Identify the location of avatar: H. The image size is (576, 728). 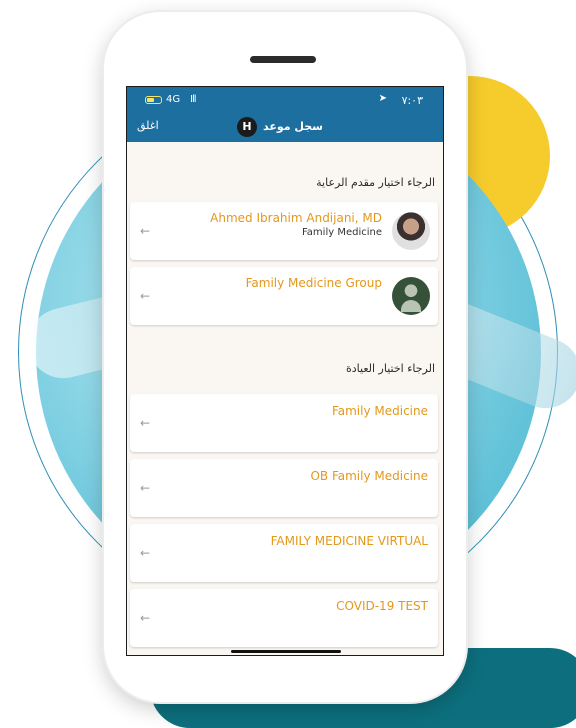
(247, 127).